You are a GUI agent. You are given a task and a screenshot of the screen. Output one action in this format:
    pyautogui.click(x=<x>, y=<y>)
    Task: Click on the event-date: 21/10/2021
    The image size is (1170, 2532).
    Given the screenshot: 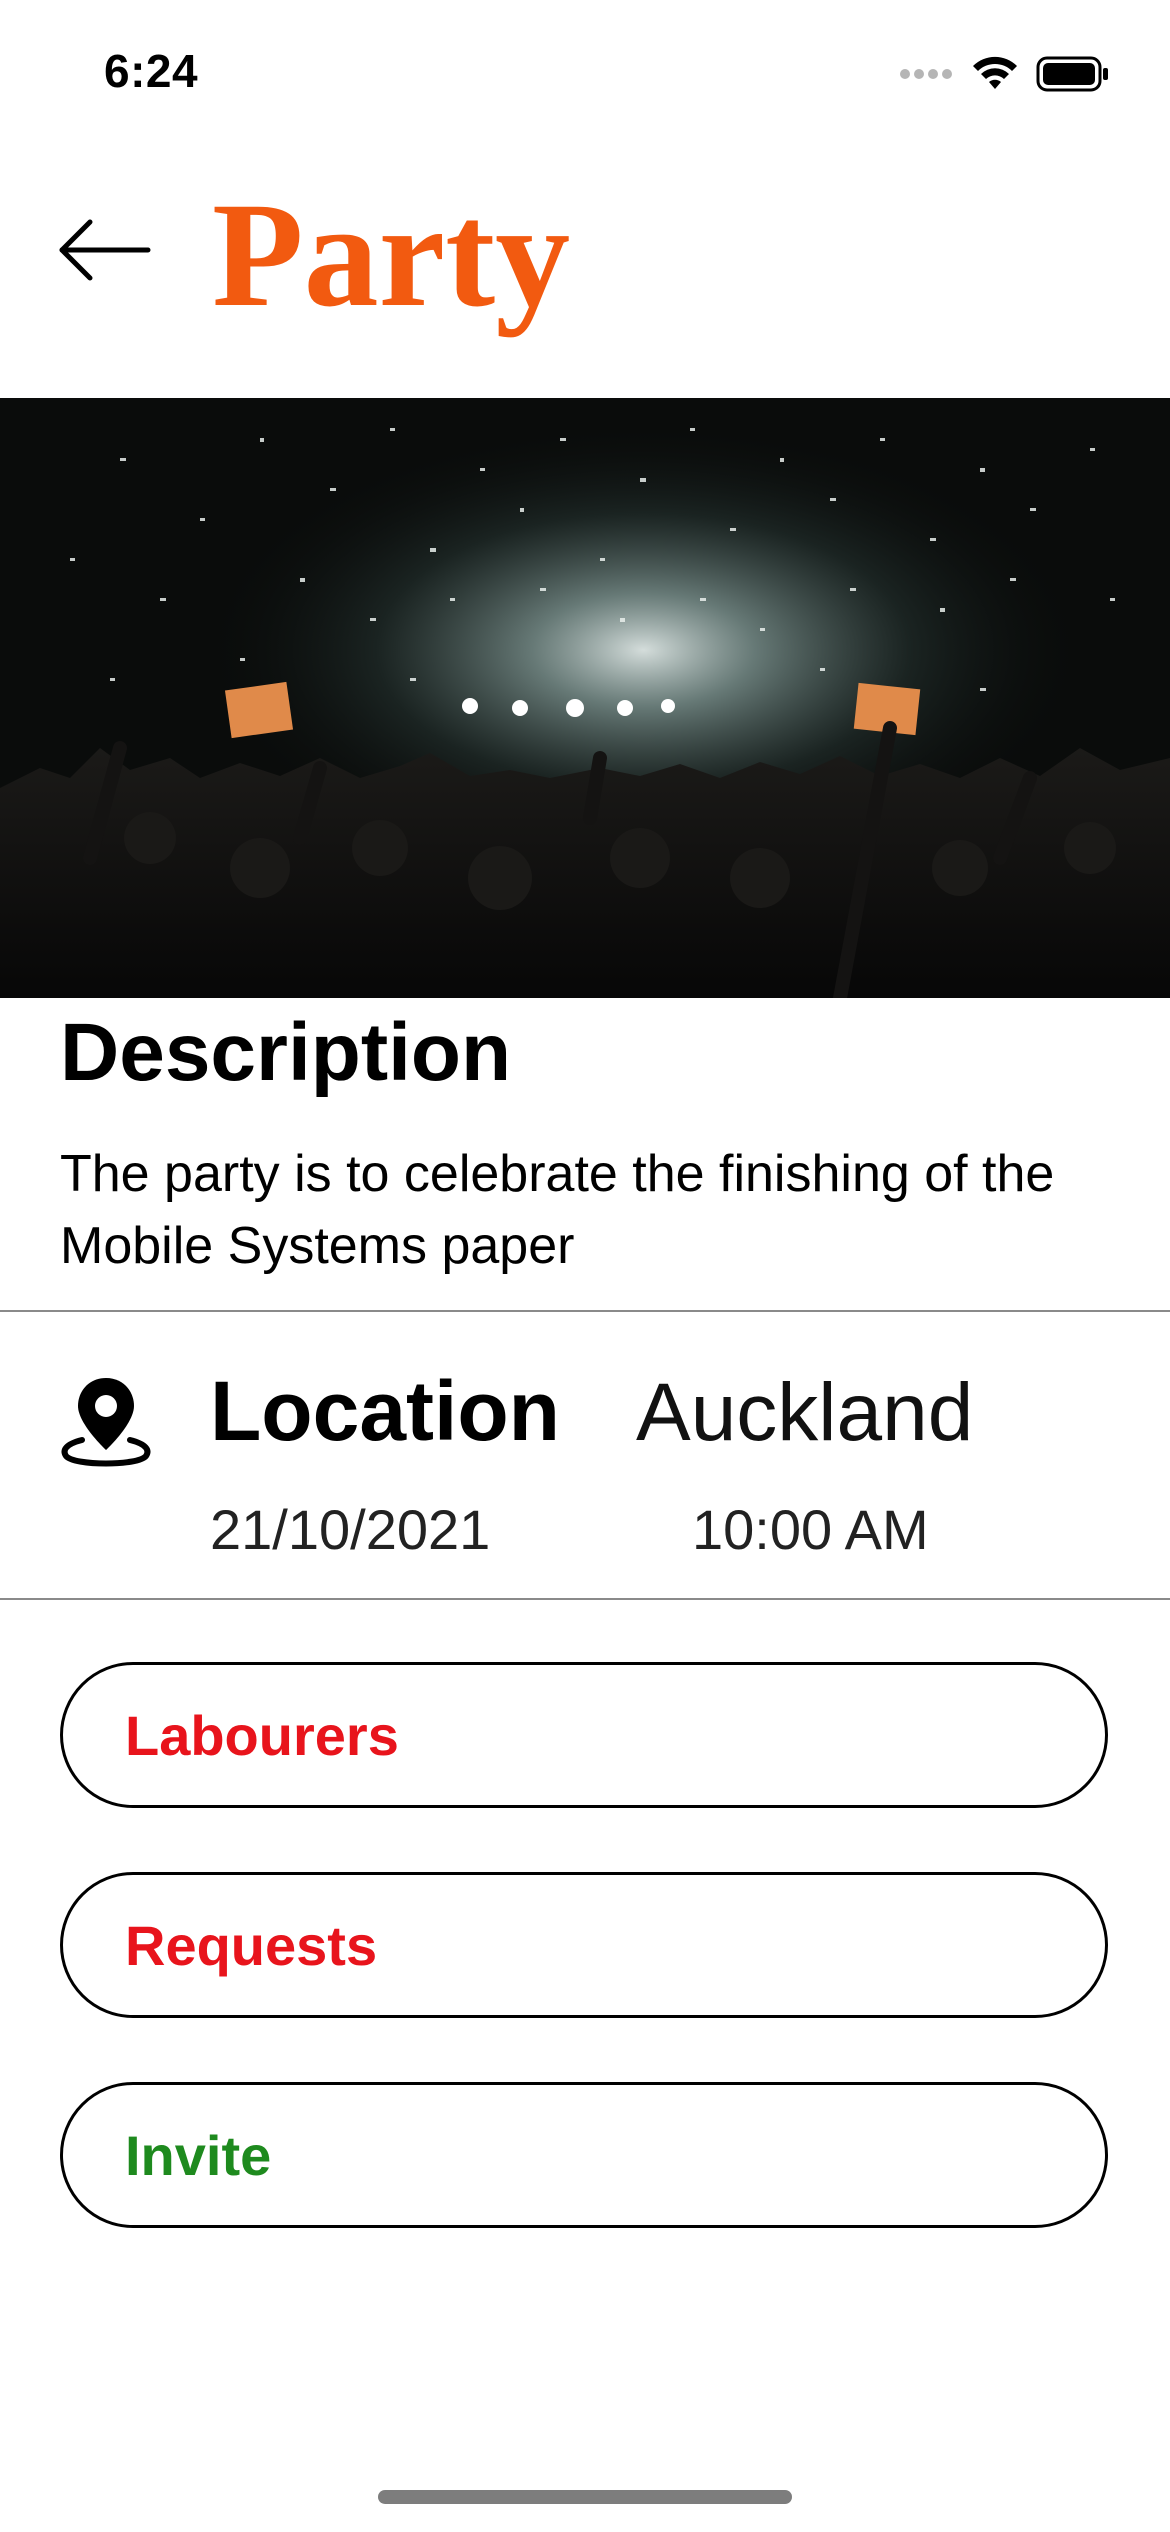 What is the action you would take?
    pyautogui.click(x=350, y=1529)
    